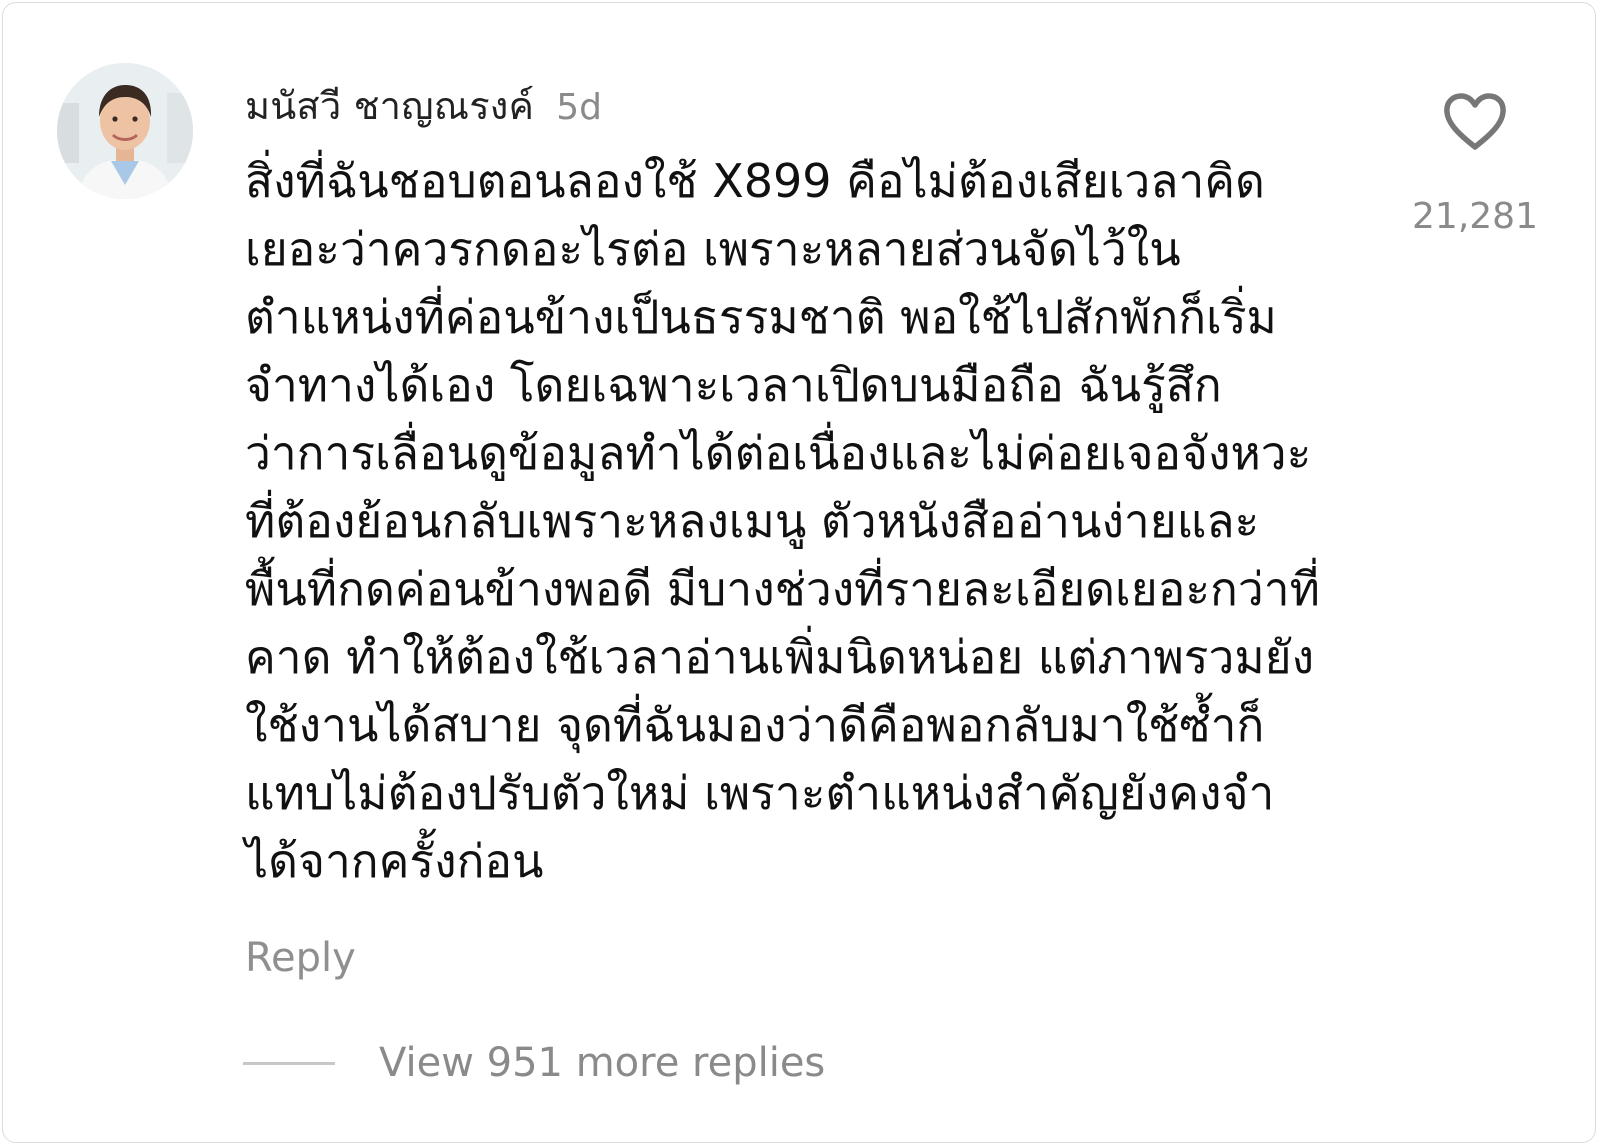 The image size is (1600, 1147). What do you see at coordinates (805, 101) in the screenshot?
I see `comment-header: มนัสวี ชาญณรงค์ 5d` at bounding box center [805, 101].